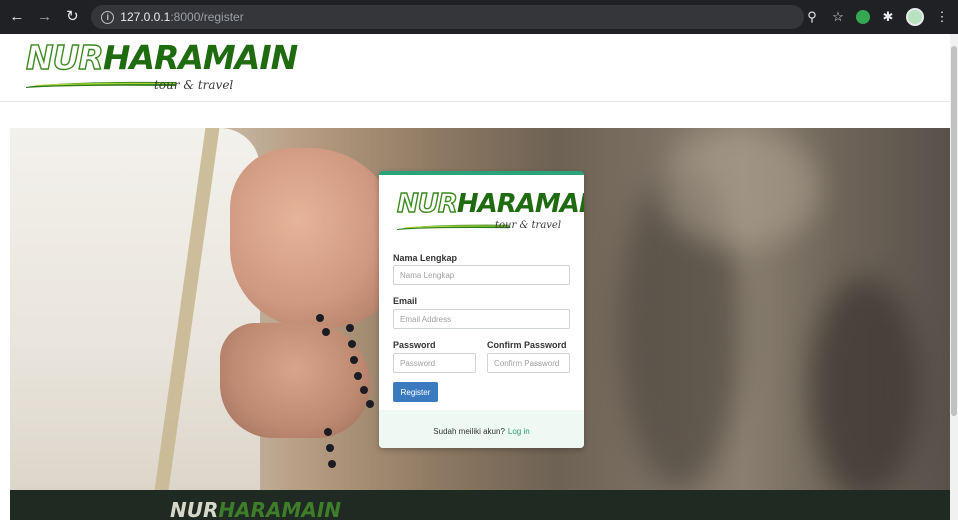 The height and width of the screenshot is (520, 958). Describe the element at coordinates (200, 57) in the screenshot. I see `logo-haramain: HARAMAIN` at that location.